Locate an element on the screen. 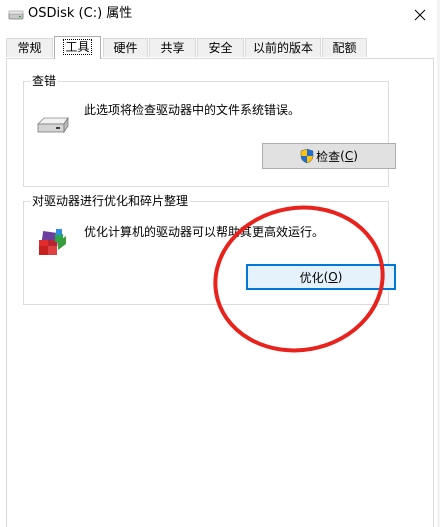 The width and height of the screenshot is (440, 527). tab-hardware: 硬件 is located at coordinates (125, 47).